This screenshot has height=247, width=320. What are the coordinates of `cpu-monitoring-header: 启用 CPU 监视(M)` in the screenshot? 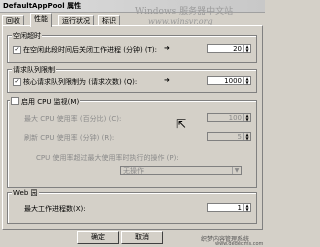 It's located at (45, 101).